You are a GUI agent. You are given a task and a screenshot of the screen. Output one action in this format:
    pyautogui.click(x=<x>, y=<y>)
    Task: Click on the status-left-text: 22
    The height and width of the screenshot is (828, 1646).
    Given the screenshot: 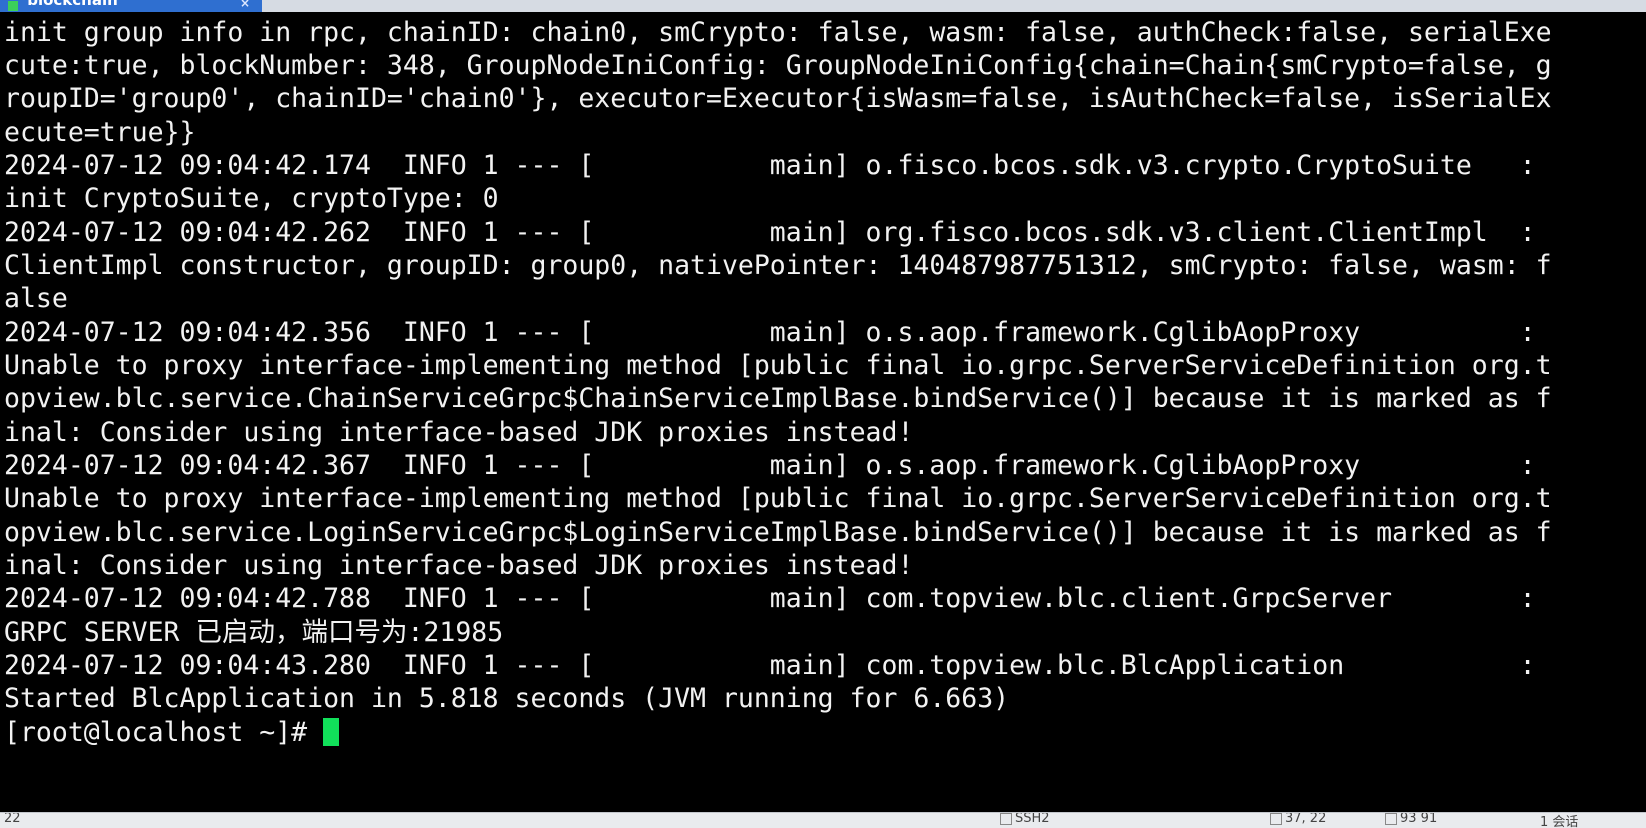 What is the action you would take?
    pyautogui.click(x=12, y=819)
    